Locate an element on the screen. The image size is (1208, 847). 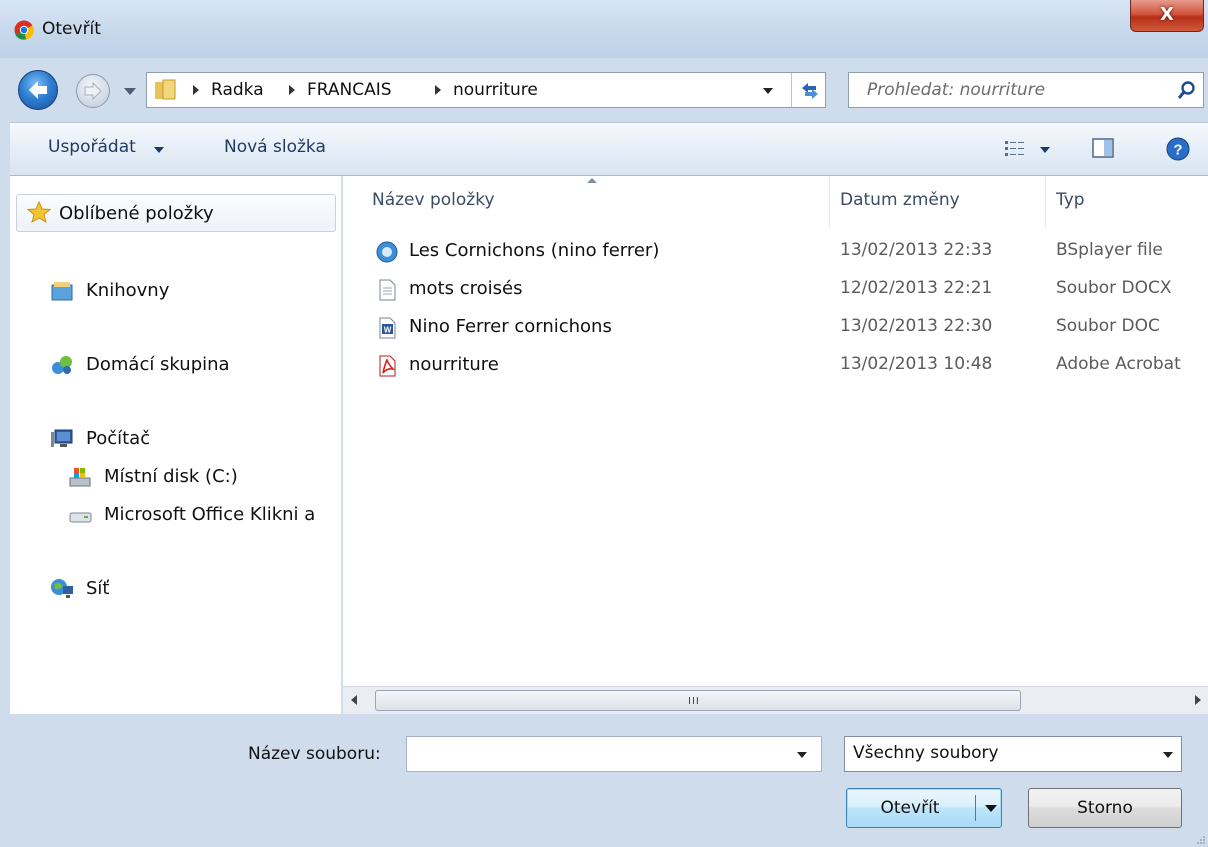
sort-ascending-icon is located at coordinates (592, 180).